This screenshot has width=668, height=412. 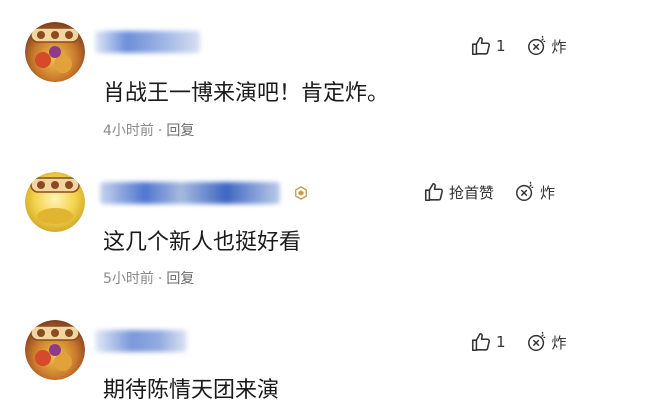 I want to click on comment-time: 4小时前, so click(x=128, y=131).